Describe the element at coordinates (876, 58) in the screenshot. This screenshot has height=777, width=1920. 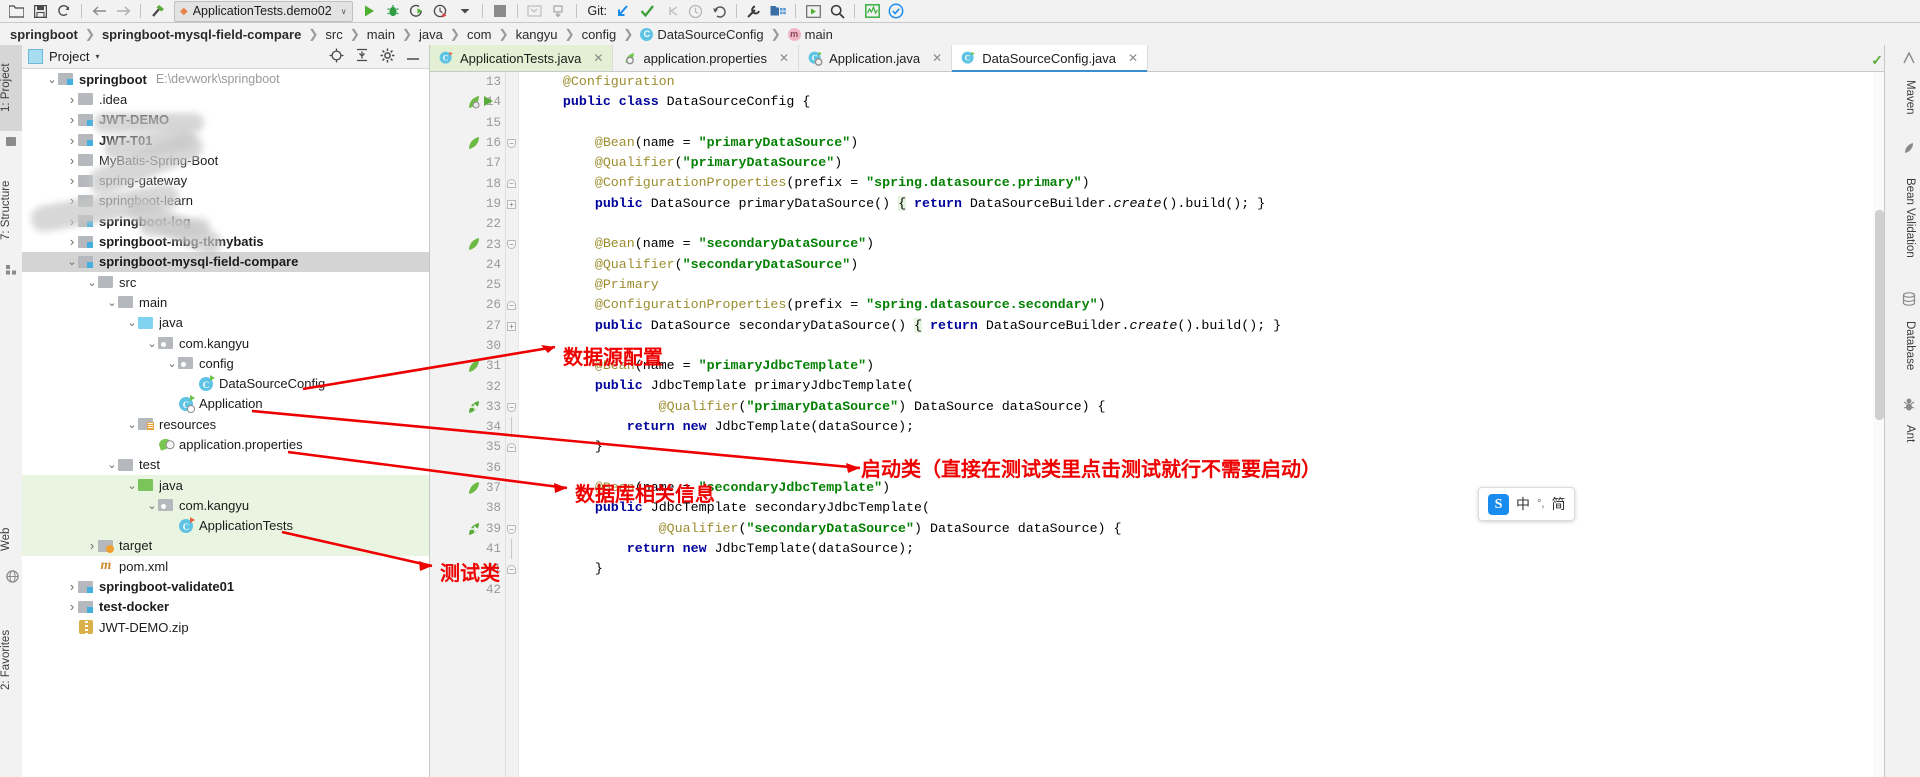
I see `editor-tab-application-java: C Application.java ✕` at that location.